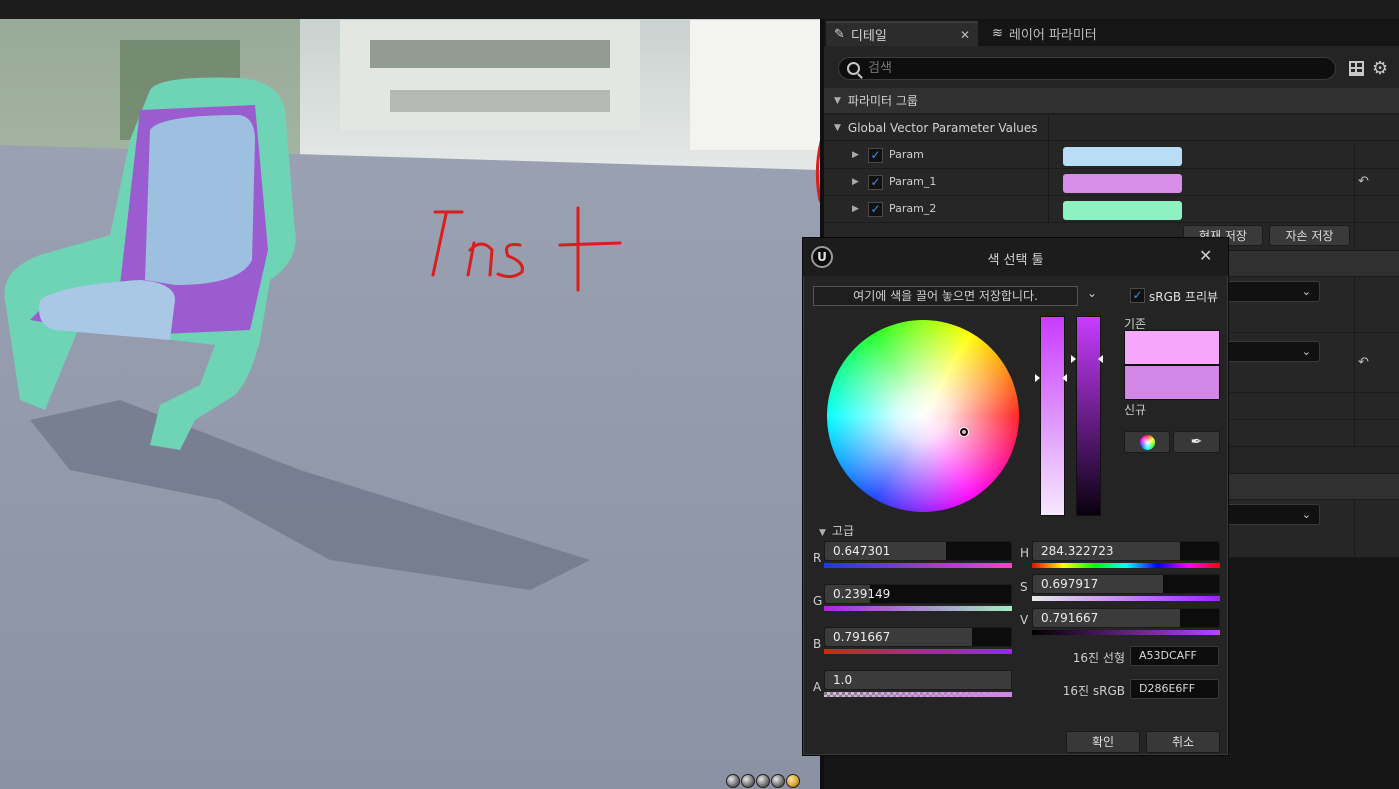  I want to click on channel-label-a: A, so click(817, 687).